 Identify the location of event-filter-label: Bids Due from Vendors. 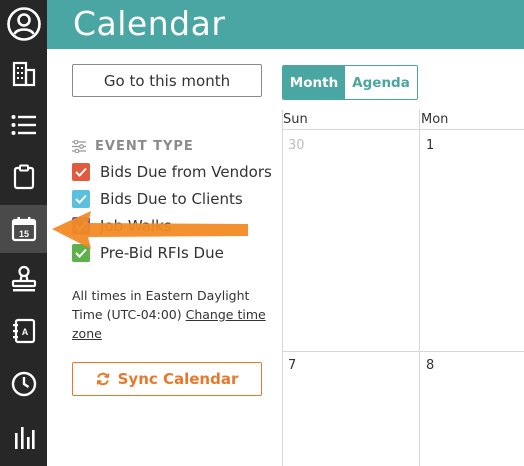
(186, 172).